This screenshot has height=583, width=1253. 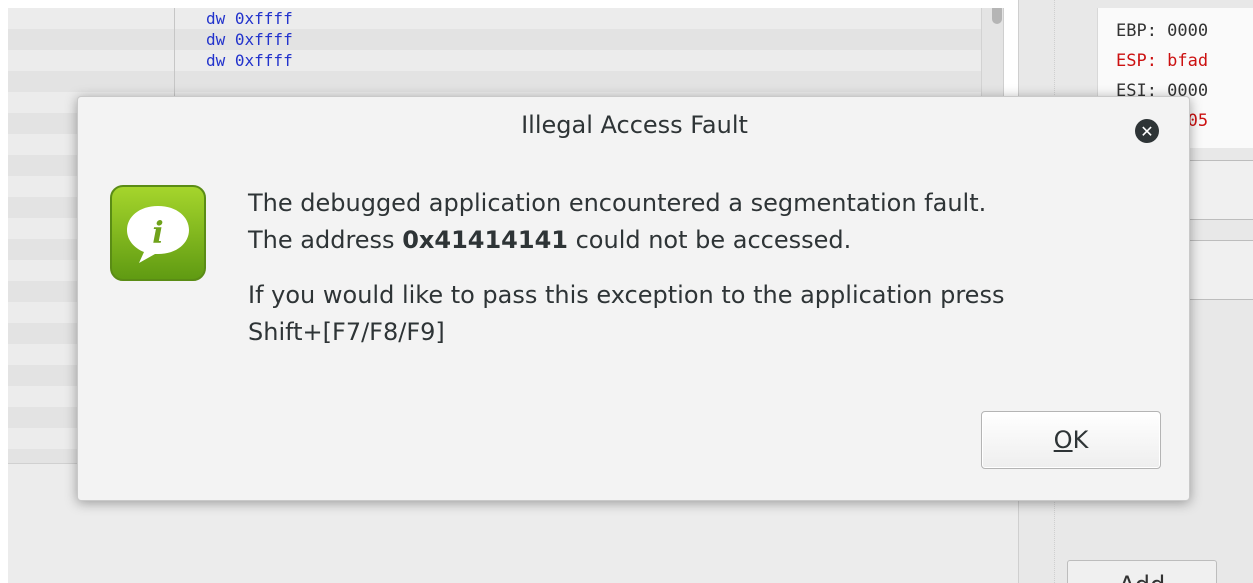 I want to click on close-glyph: ✕, so click(x=1147, y=131).